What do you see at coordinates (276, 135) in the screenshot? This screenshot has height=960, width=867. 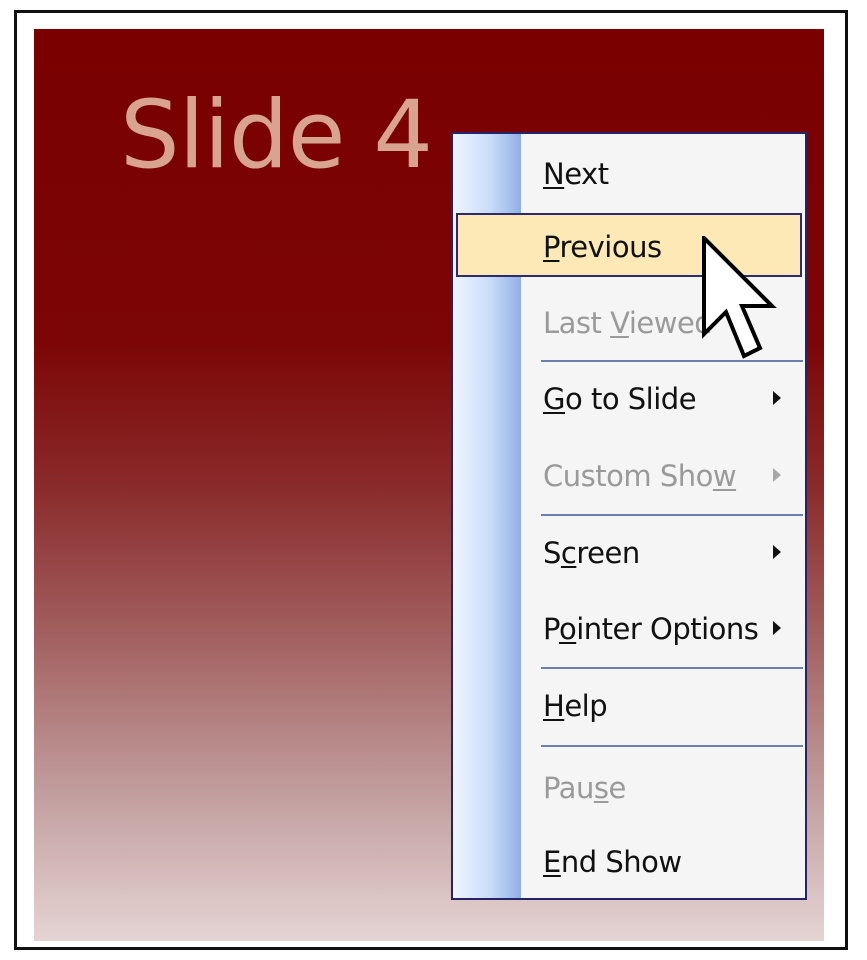 I see `slide-title: Slide 4` at bounding box center [276, 135].